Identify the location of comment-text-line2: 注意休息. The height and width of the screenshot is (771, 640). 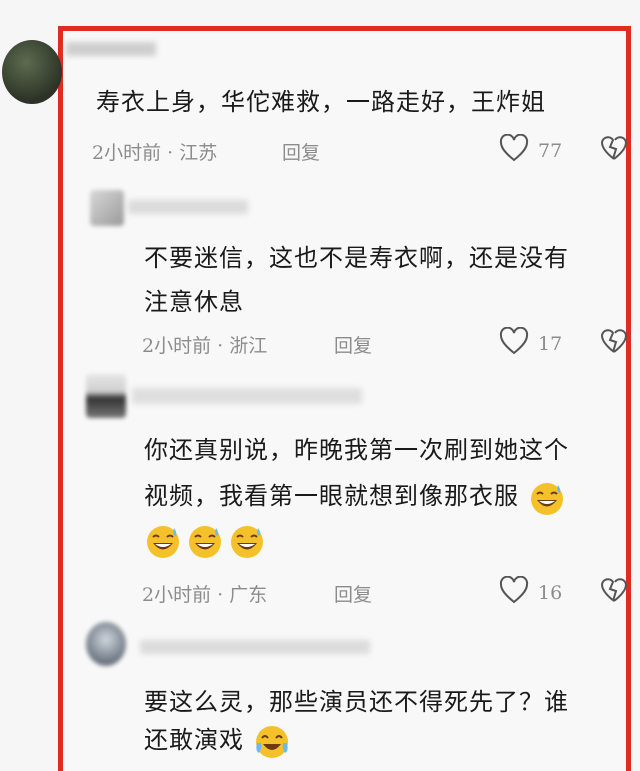
(194, 302).